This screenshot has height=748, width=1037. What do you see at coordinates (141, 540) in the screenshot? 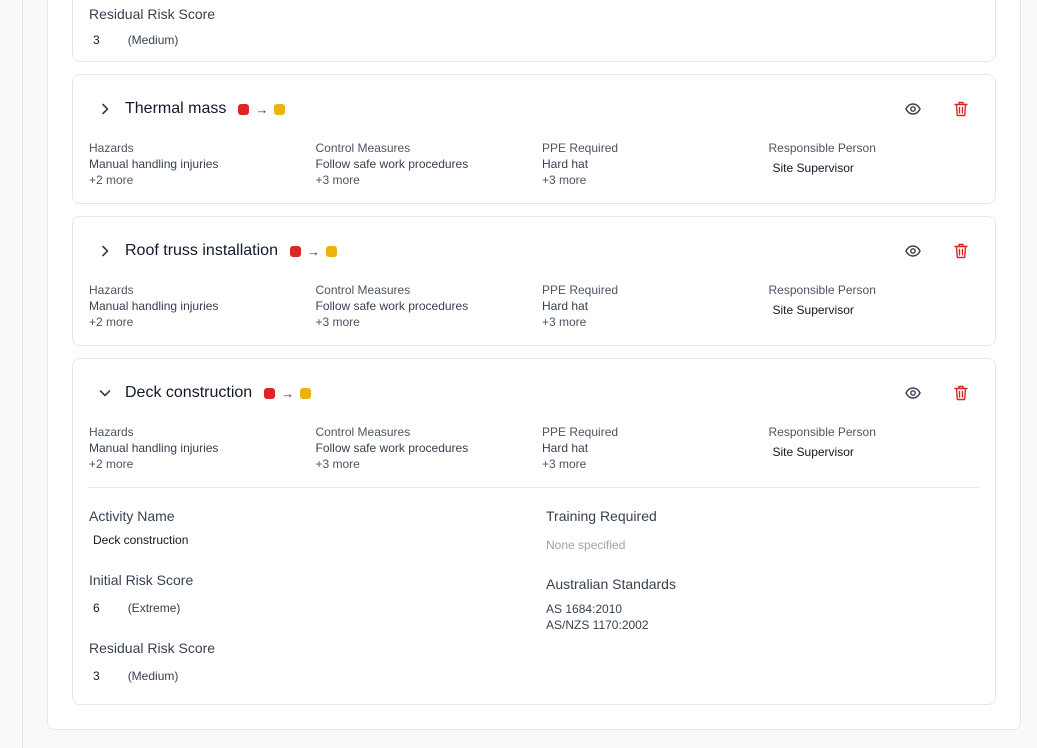
I see `activity-name-value: Deck construction` at bounding box center [141, 540].